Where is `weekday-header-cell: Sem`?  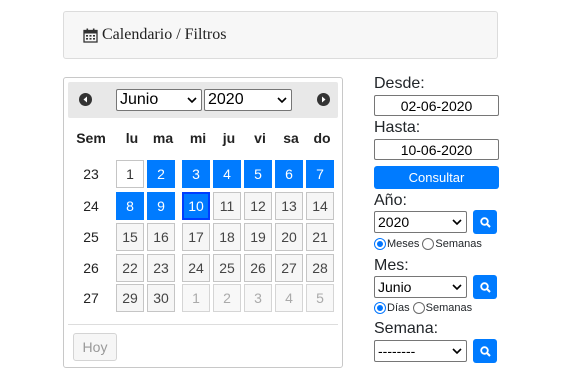 weekday-header-cell: Sem is located at coordinates (91, 138).